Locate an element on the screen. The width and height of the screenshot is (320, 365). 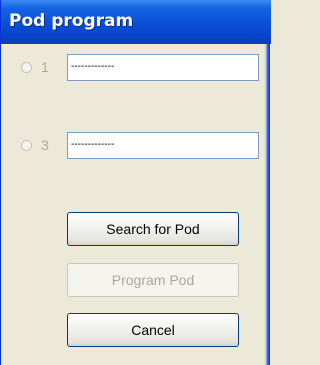
window-right-border is located at coordinates (267, 204).